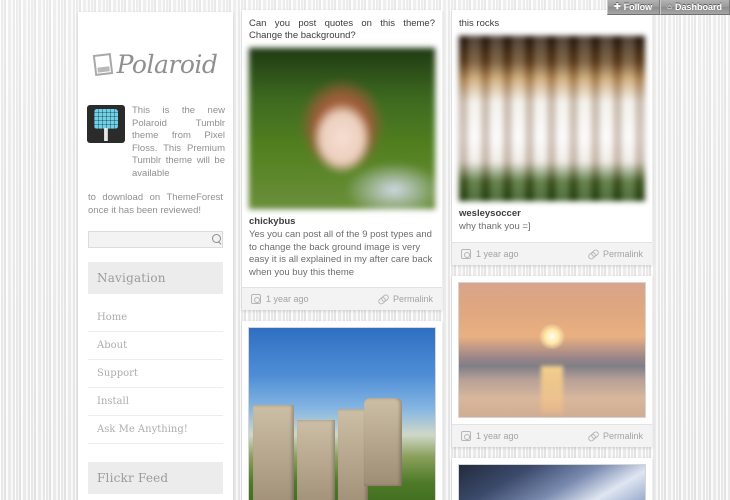 The height and width of the screenshot is (500, 730). What do you see at coordinates (155, 478) in the screenshot?
I see `flickr-feed-header: Flickr Feed` at bounding box center [155, 478].